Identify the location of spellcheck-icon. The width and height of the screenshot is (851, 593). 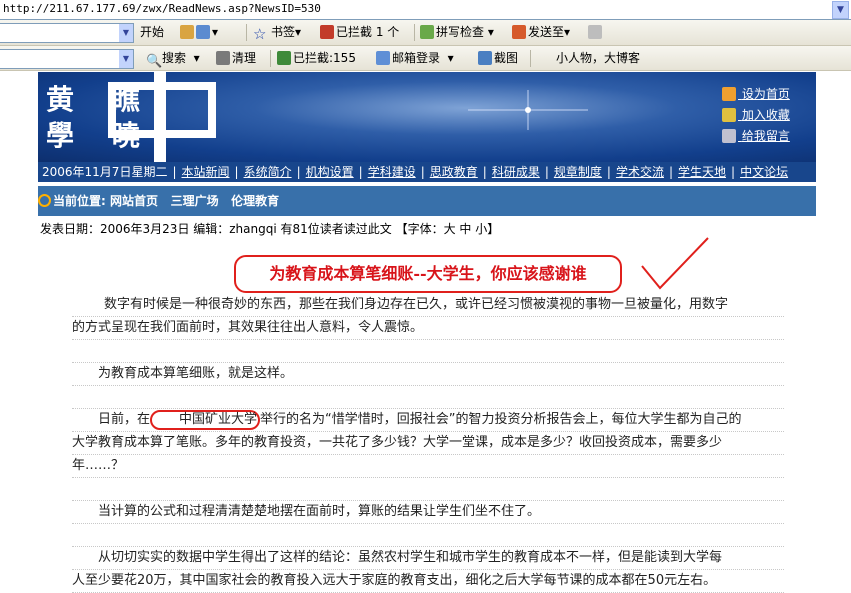
(427, 32).